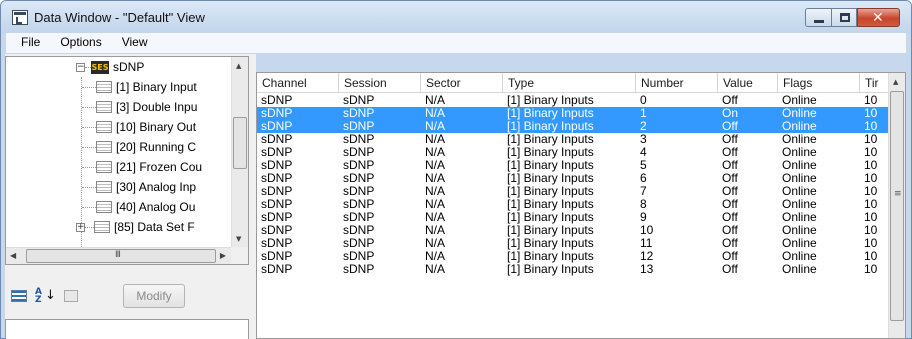  What do you see at coordinates (80, 67) in the screenshot?
I see `collapse-icon: −` at bounding box center [80, 67].